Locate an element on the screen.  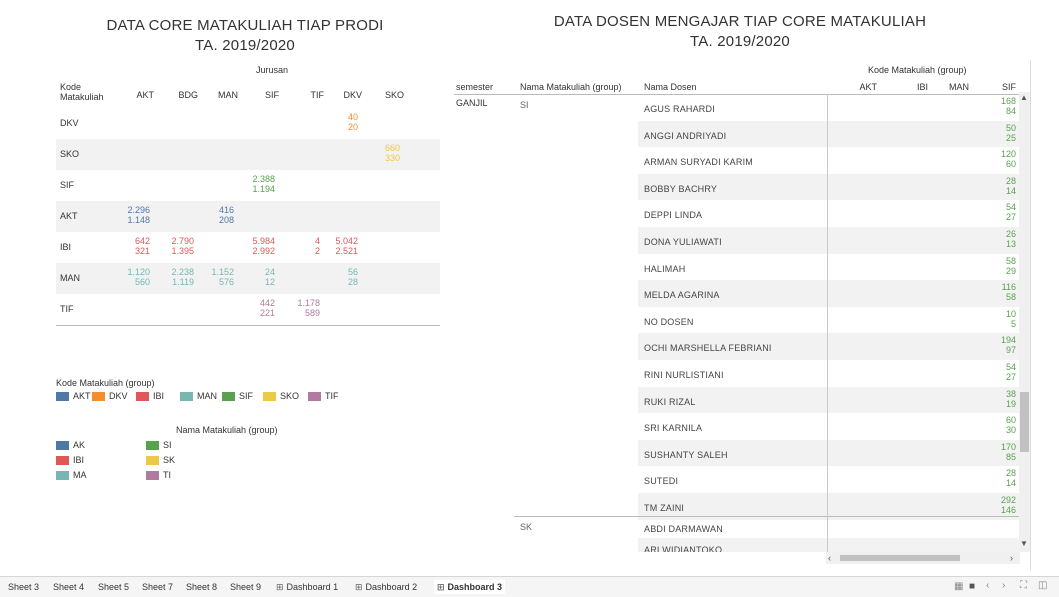
dosen-row: RINI NURLISTIANI 54 27 is located at coordinates (829, 373).